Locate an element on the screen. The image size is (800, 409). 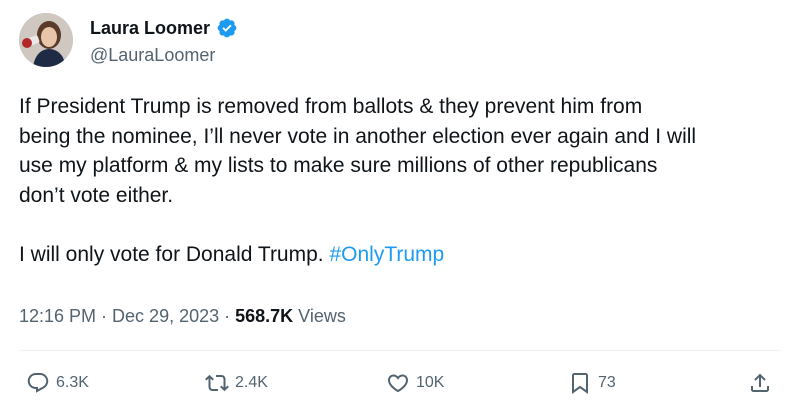
share-button is located at coordinates (760, 383).